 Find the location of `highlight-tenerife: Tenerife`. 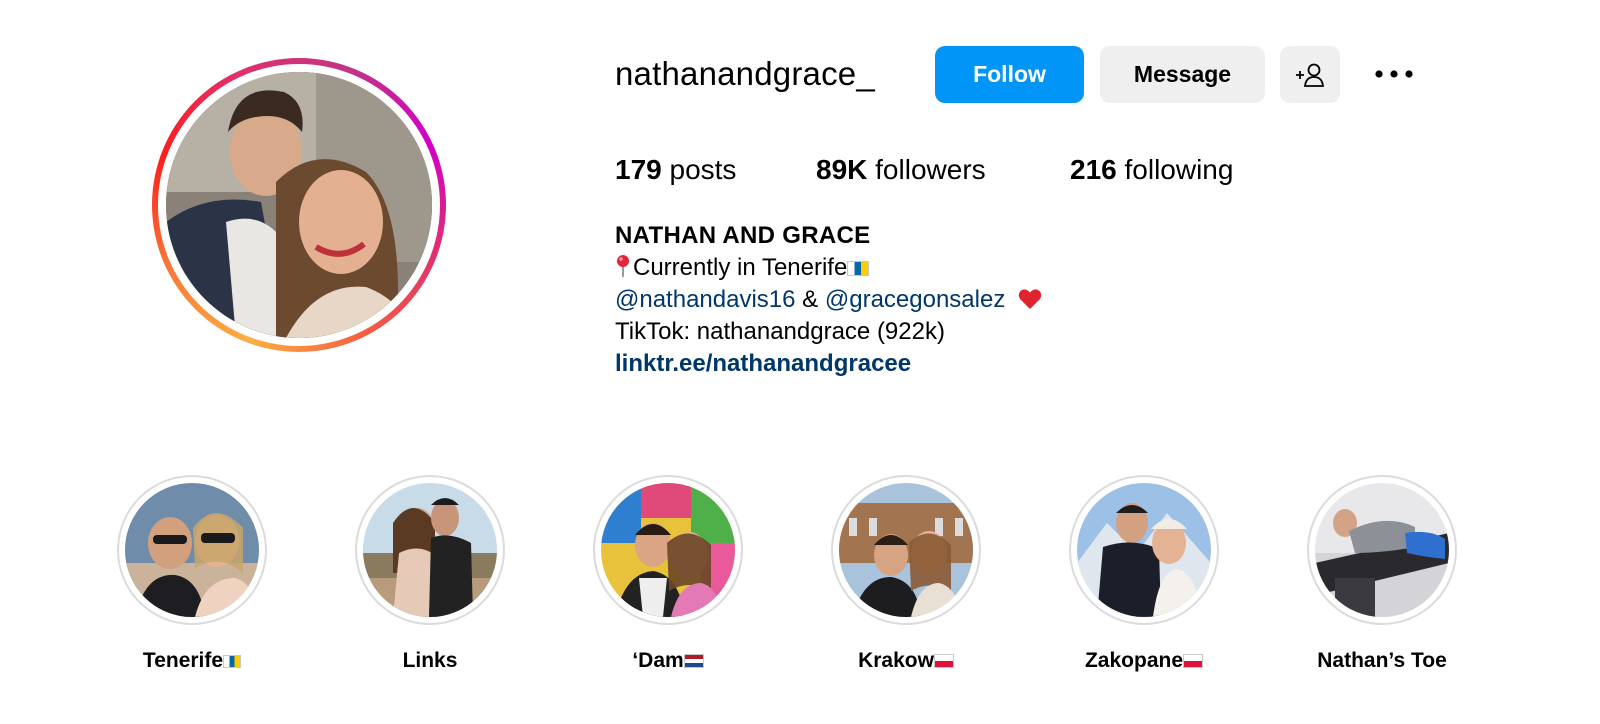

highlight-tenerife: Tenerife is located at coordinates (192, 575).